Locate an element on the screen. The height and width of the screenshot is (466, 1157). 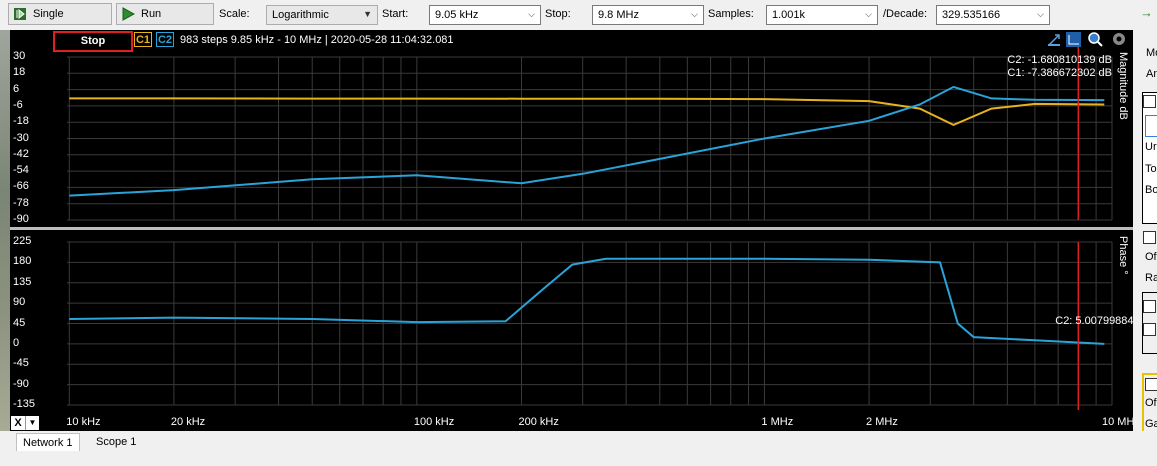
plot-divider is located at coordinates (571, 228).